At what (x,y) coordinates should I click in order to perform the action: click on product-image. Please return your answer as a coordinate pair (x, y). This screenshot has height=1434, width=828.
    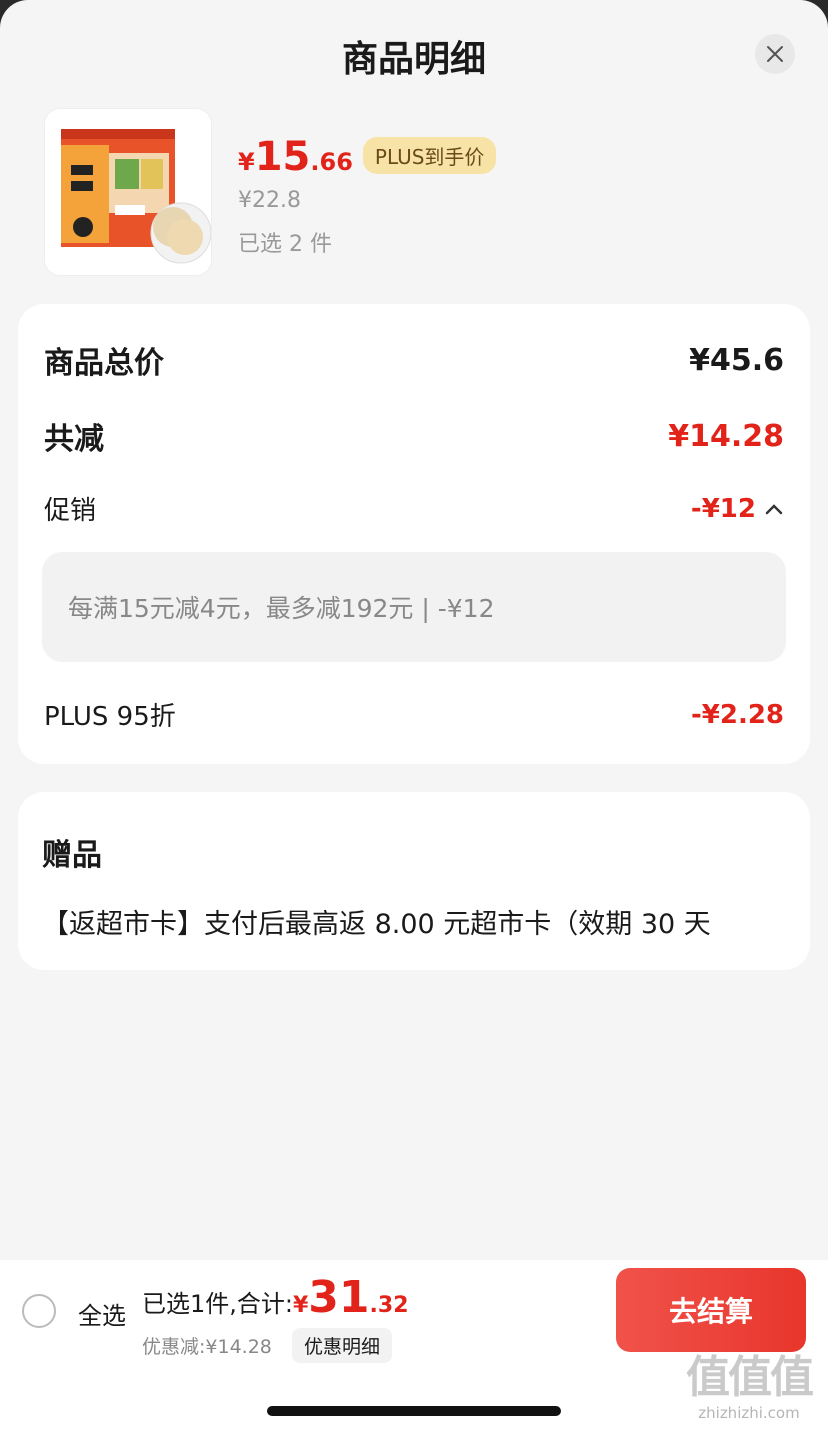
    Looking at the image, I should click on (128, 192).